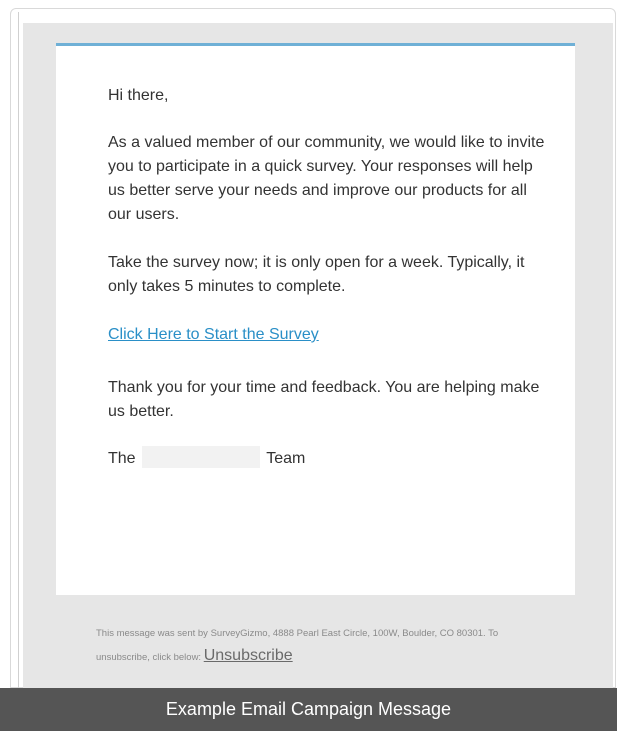 The height and width of the screenshot is (731, 617). I want to click on start-survey-link: Click Here to Start the Survey, so click(213, 335).